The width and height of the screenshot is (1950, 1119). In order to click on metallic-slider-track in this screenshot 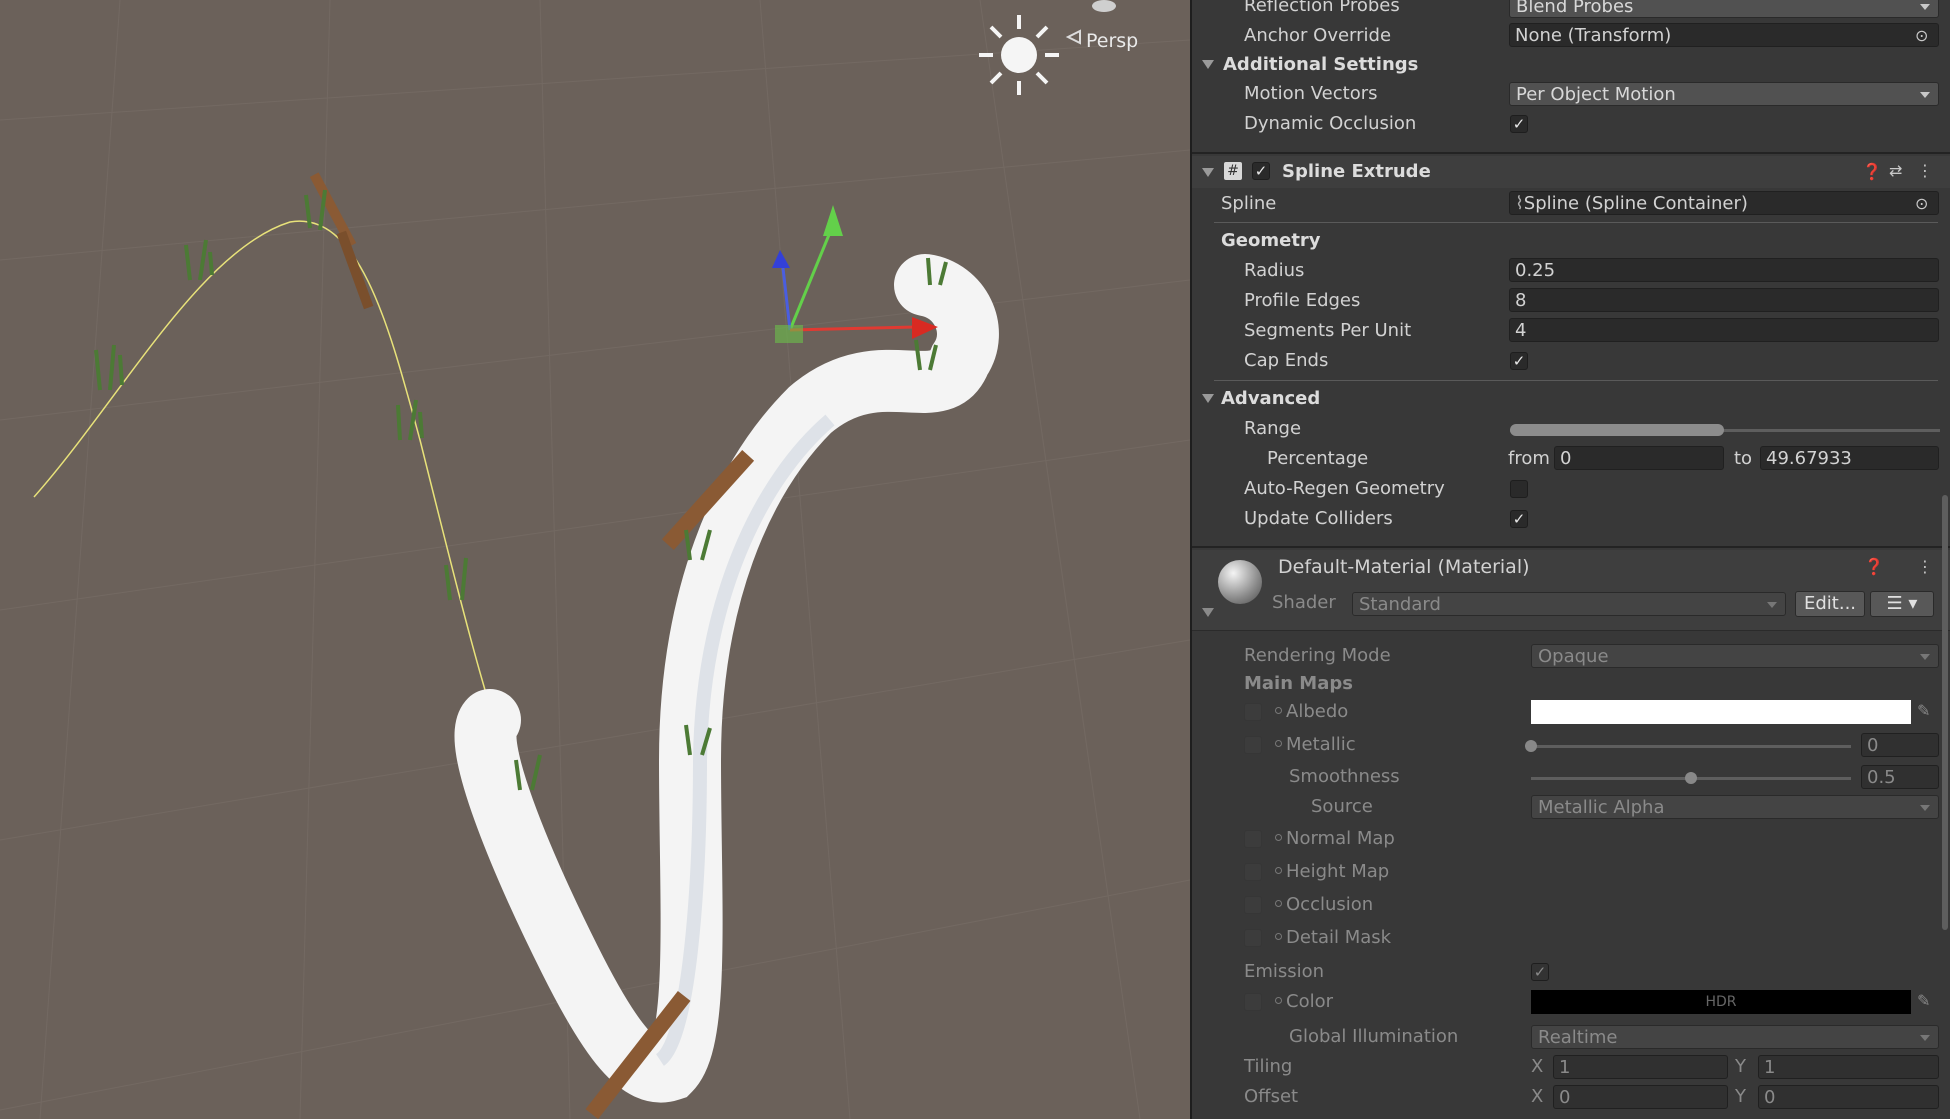, I will do `click(1691, 746)`.